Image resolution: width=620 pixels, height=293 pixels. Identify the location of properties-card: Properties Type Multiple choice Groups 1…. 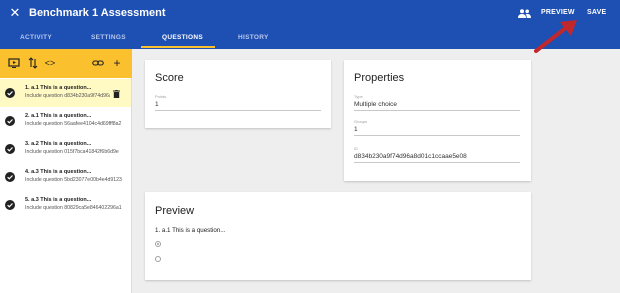
(437, 120).